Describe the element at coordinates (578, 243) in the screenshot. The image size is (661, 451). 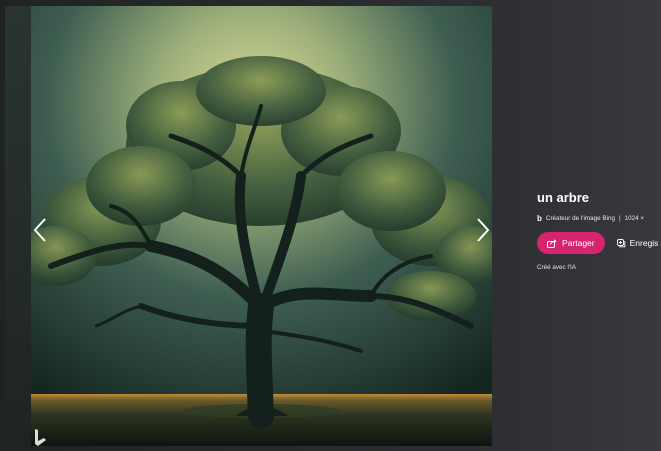
I see `share-button-label: Partager` at that location.